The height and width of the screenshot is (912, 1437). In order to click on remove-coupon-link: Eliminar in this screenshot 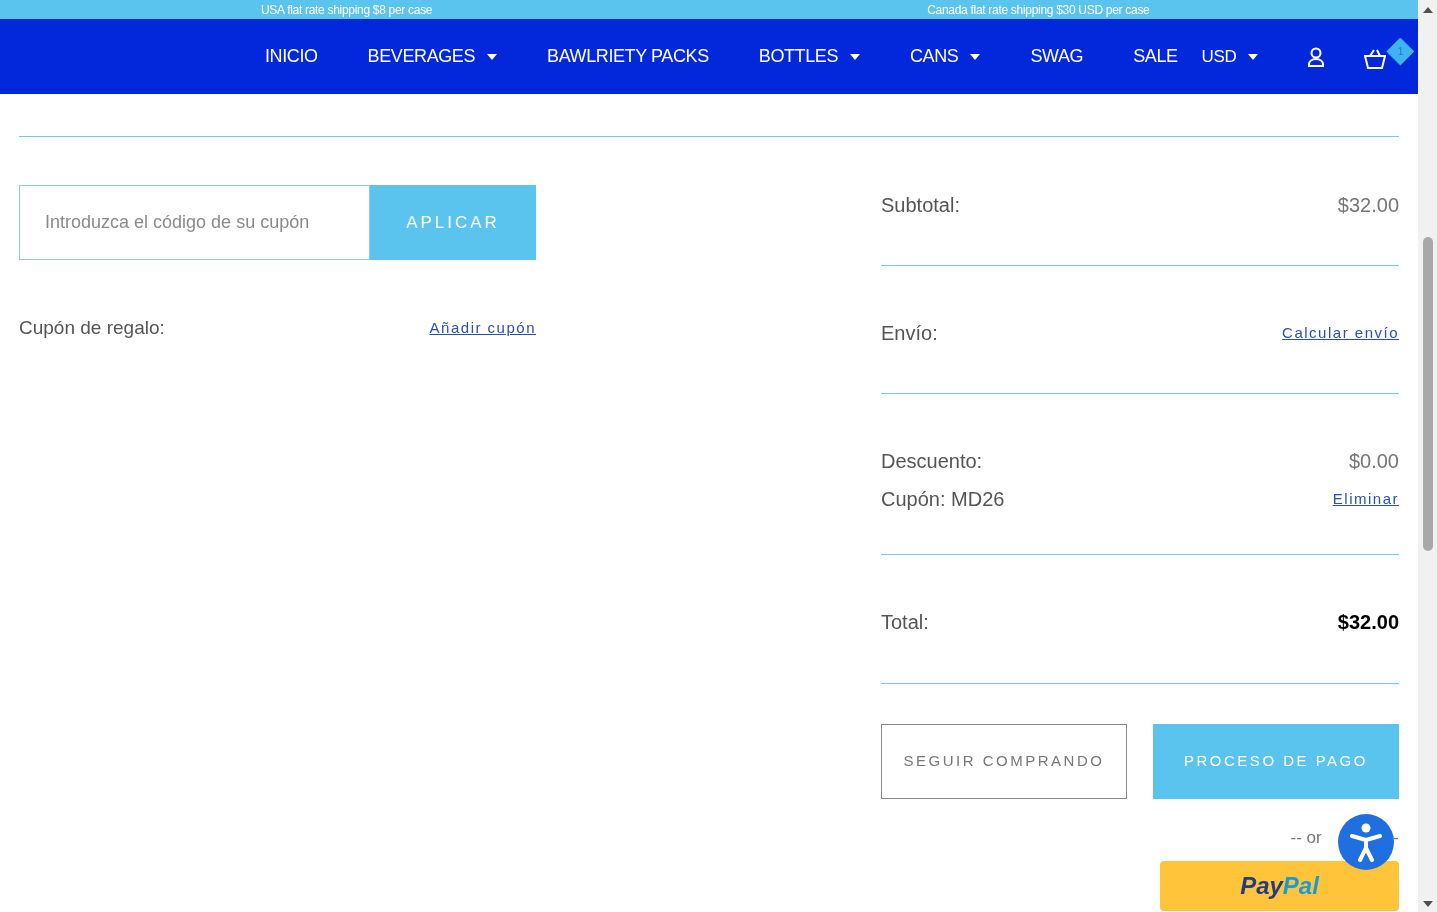, I will do `click(1365, 499)`.